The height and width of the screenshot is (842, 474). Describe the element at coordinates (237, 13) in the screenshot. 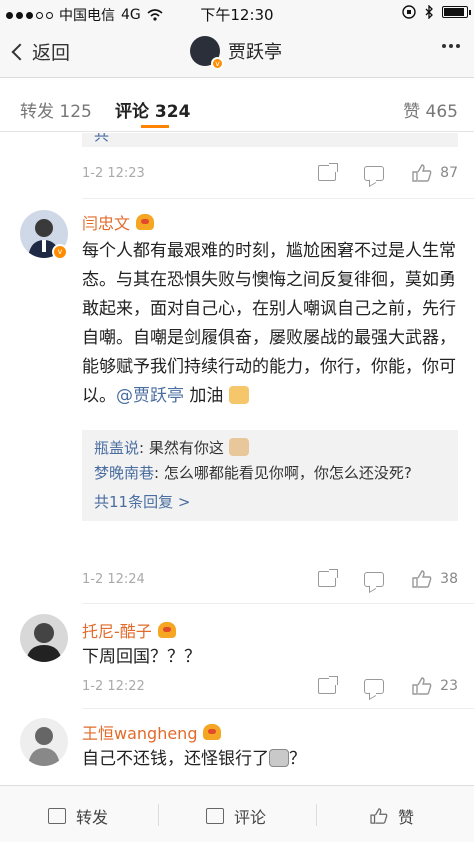

I see `status-bar: 中国电信 4G 下午12:30` at that location.